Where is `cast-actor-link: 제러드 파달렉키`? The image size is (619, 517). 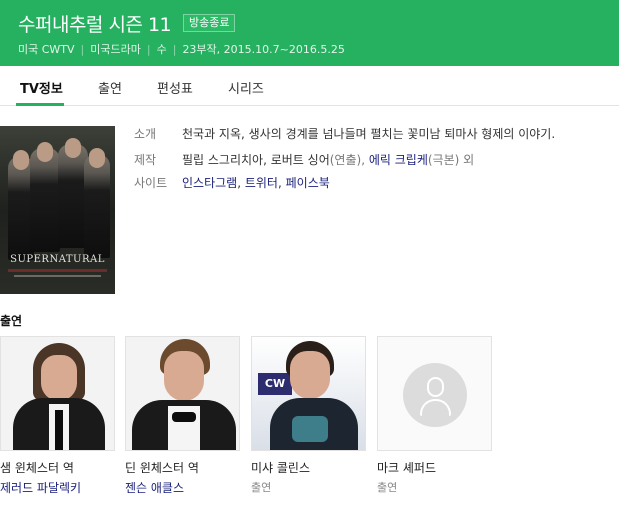 cast-actor-link: 제러드 파달렉키 is located at coordinates (40, 487).